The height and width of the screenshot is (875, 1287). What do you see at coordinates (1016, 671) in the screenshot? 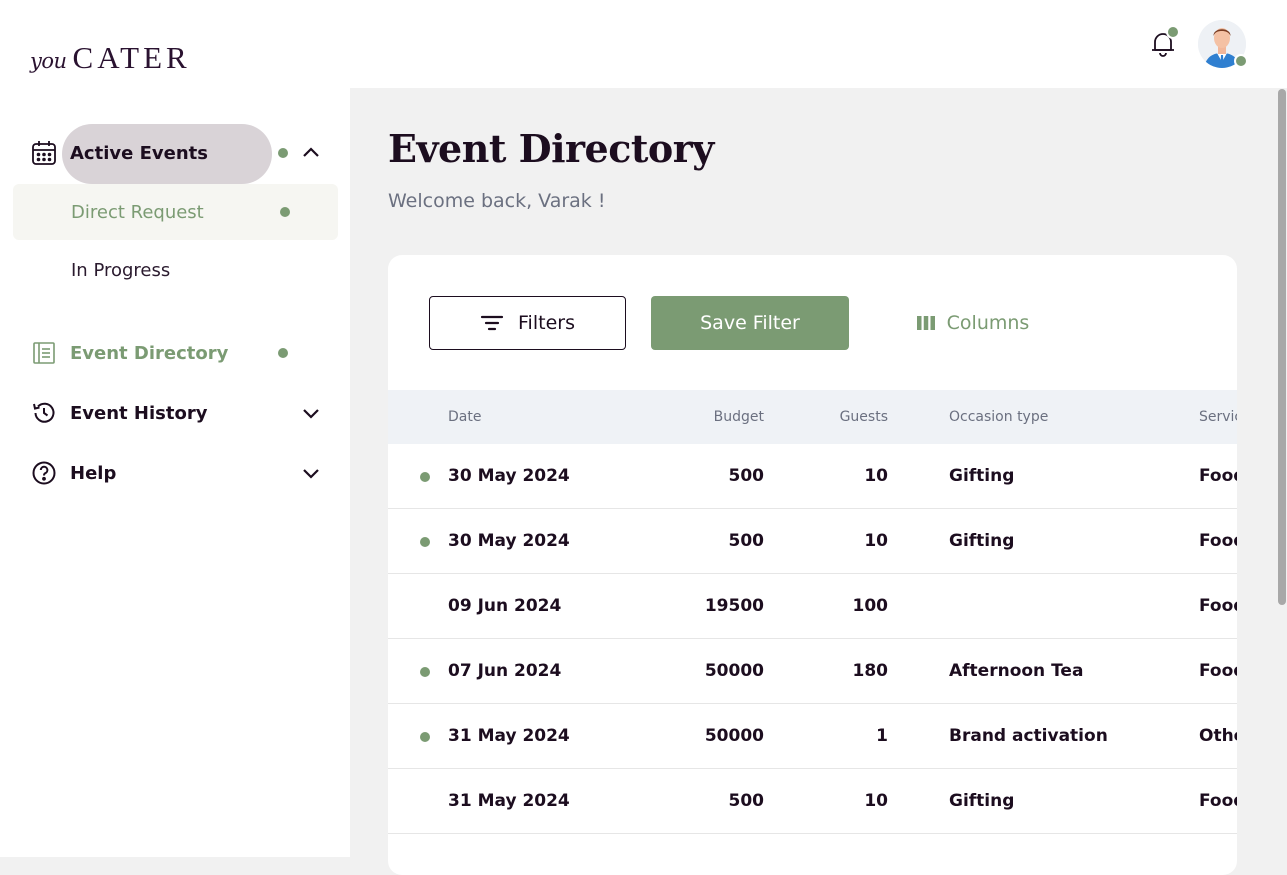
I see `cell-occasion: Afternoon Tea` at bounding box center [1016, 671].